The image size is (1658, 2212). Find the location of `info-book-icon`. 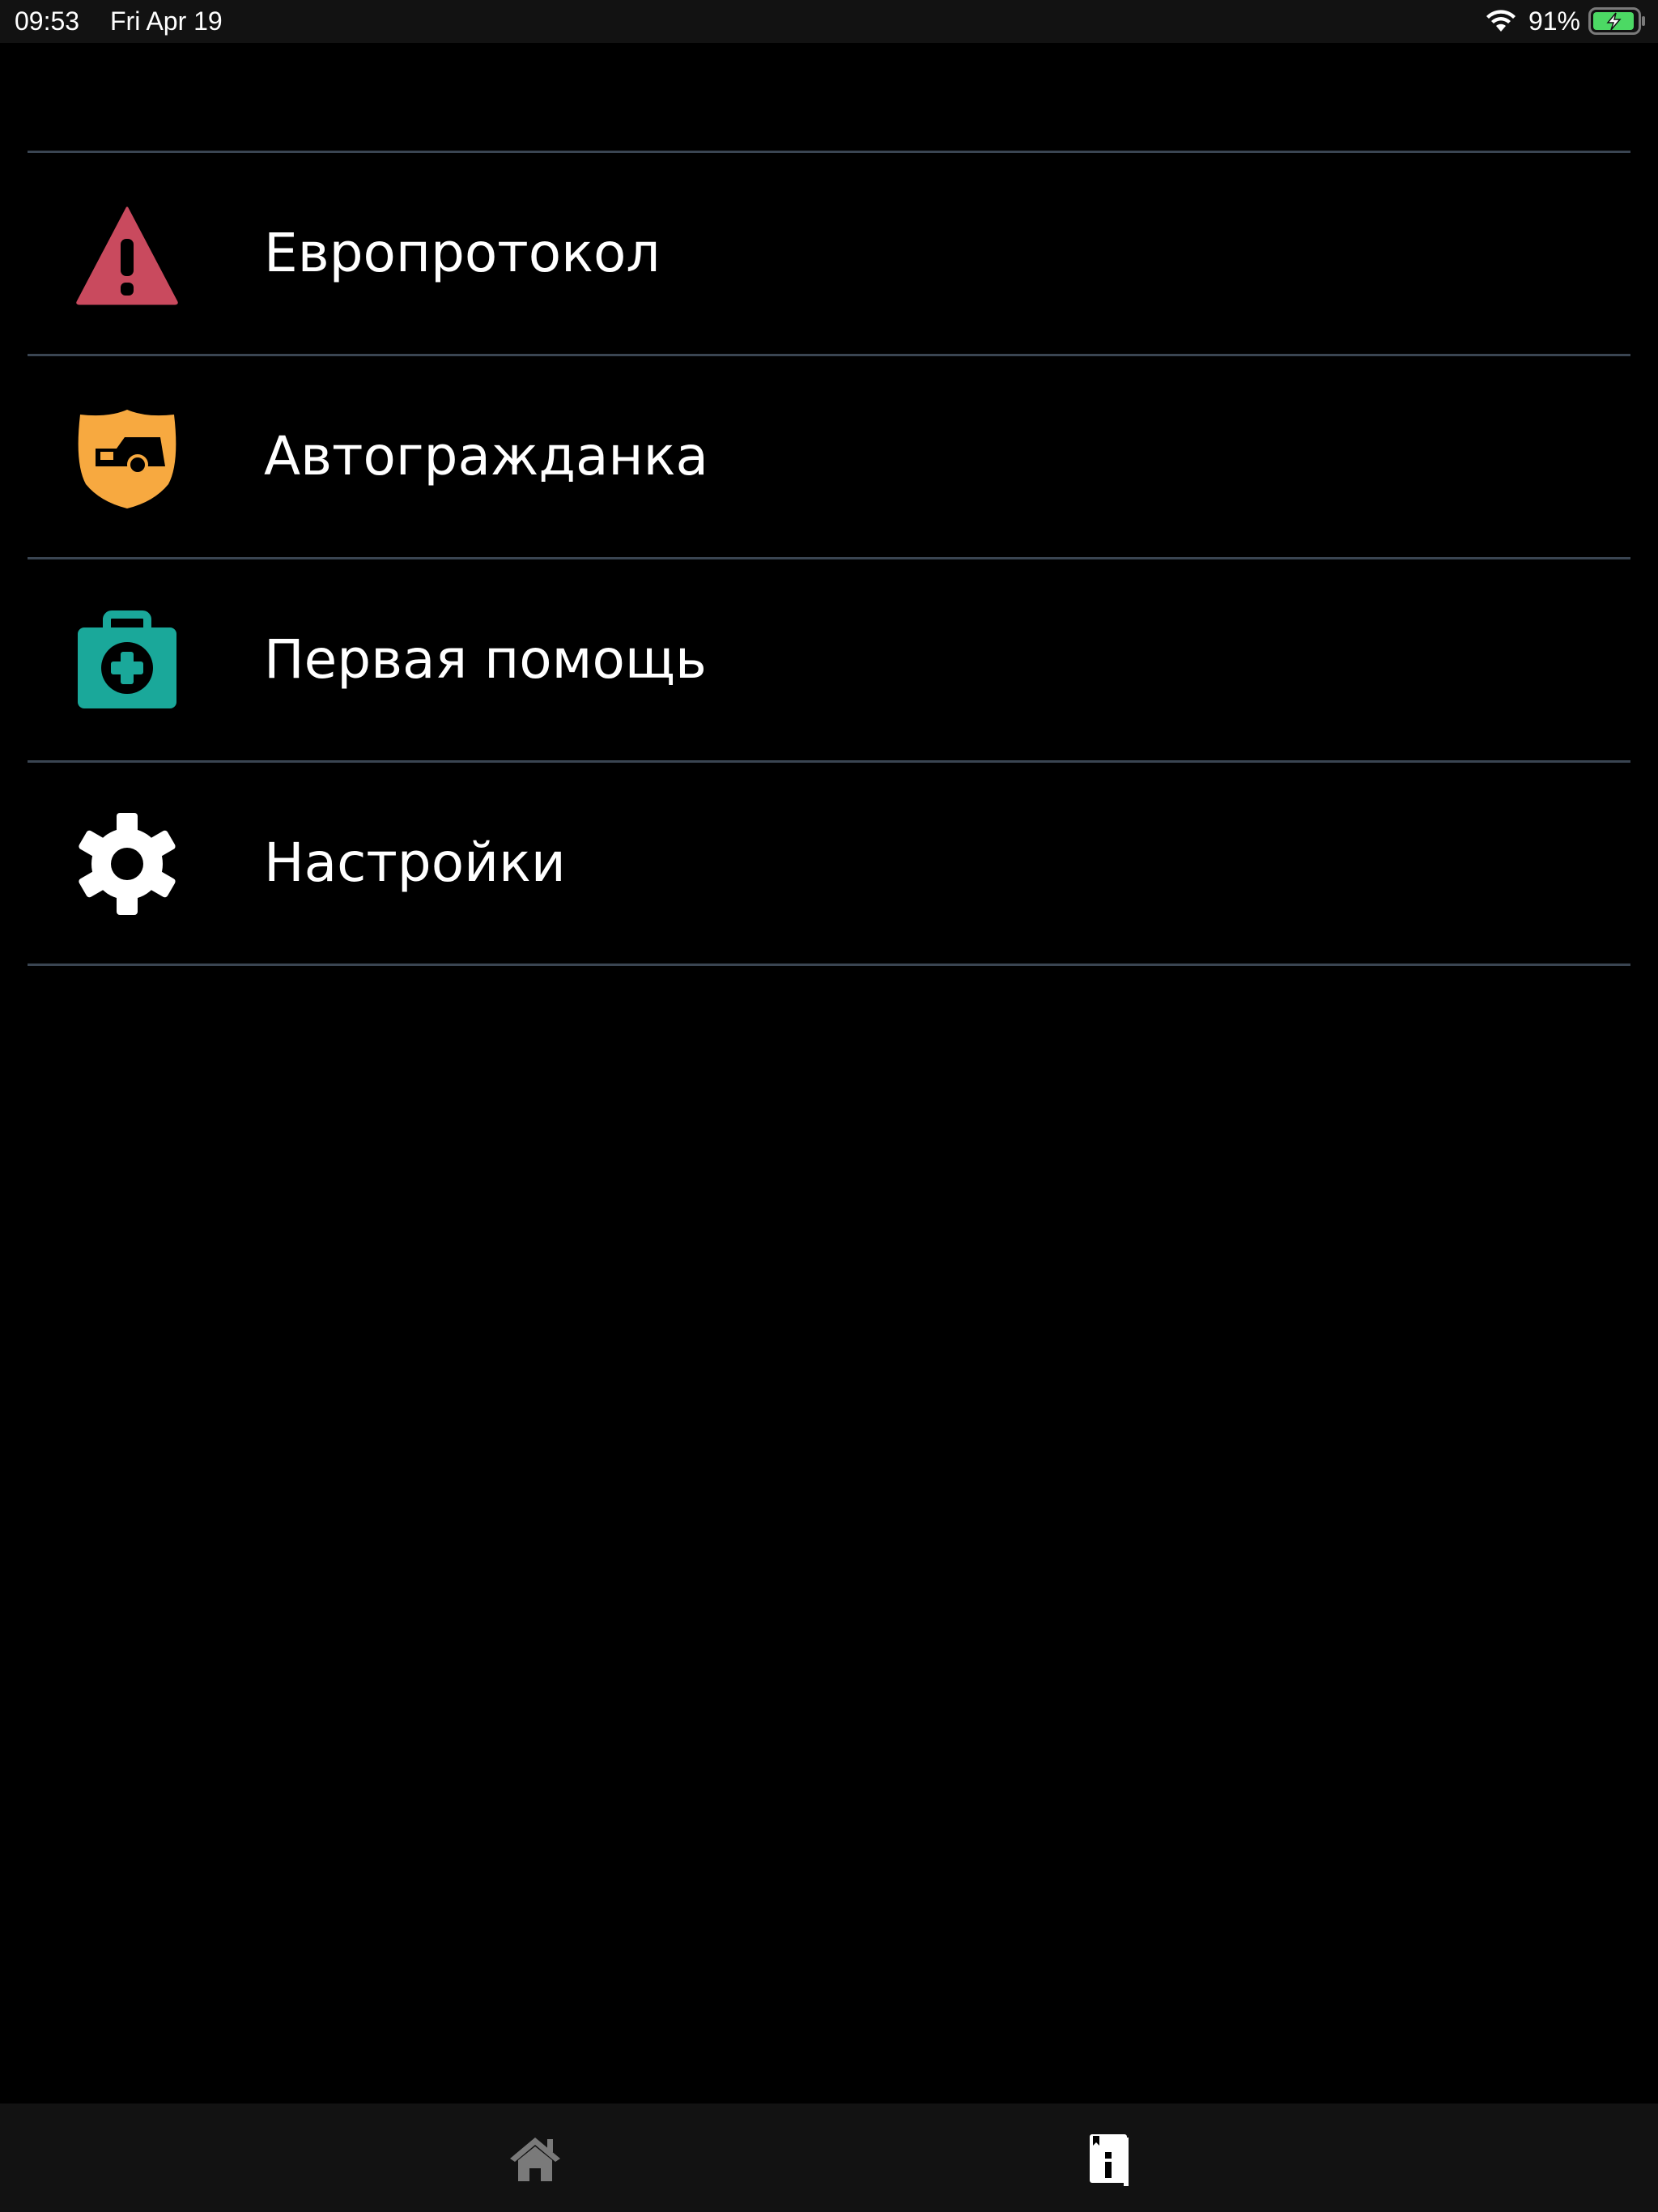

info-book-icon is located at coordinates (1108, 2160).